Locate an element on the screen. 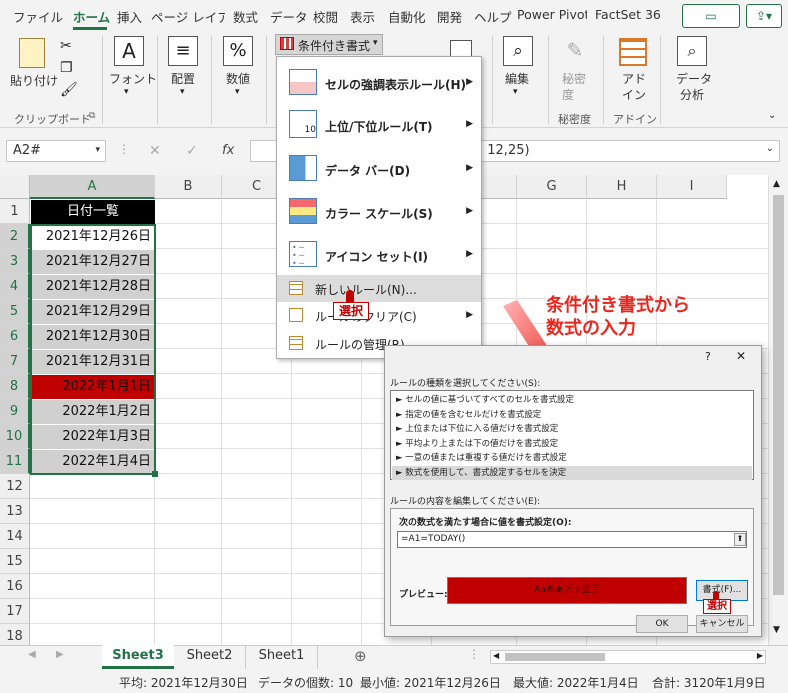 The height and width of the screenshot is (693, 788). dialog-launcher-icon: ⧉ is located at coordinates (92, 116).